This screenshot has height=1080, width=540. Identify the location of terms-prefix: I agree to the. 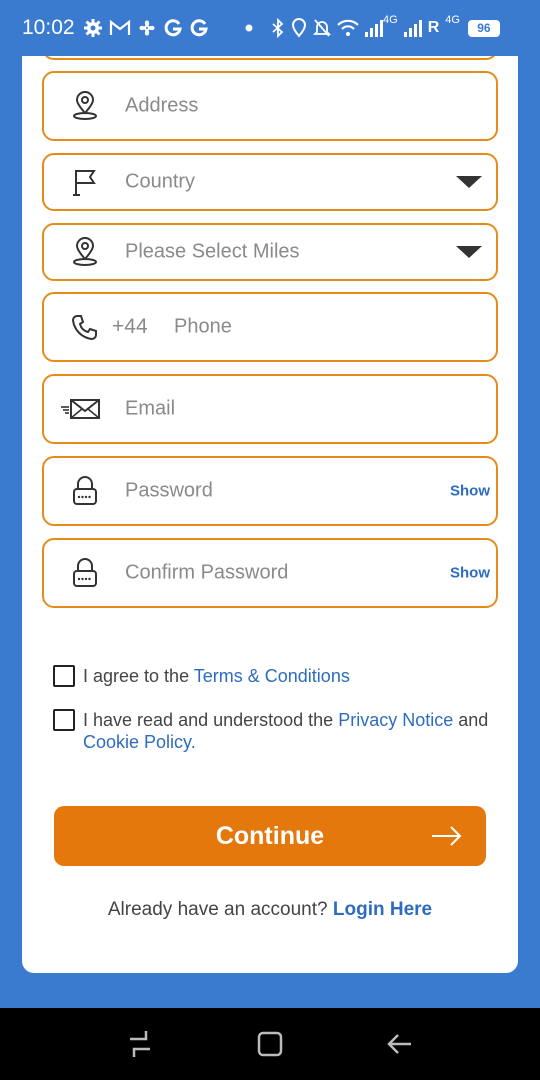
(138, 676).